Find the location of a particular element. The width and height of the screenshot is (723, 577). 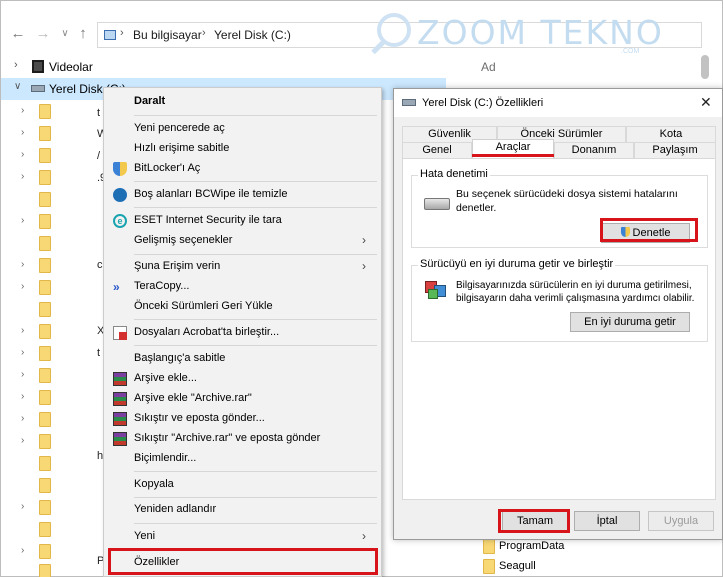

menu-item-open-new-window: Yeni pencerede aç is located at coordinates (242, 129).